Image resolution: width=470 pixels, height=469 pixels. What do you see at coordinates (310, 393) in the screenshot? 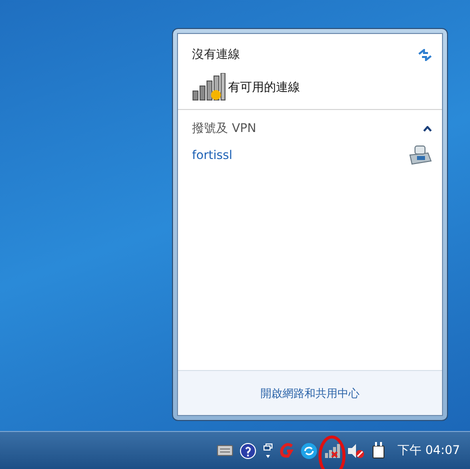
I see `network-center-link: 開啟網路和共用中心` at bounding box center [310, 393].